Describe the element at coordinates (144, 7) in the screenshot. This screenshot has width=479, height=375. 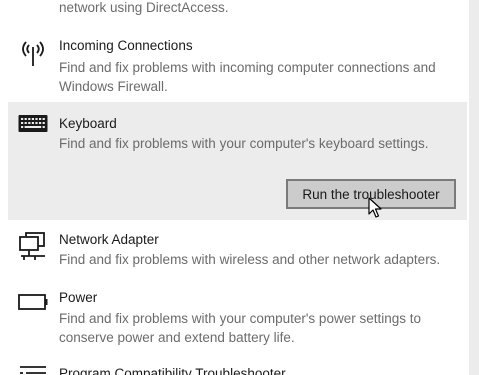
I see `item-description: network using DirectAccess.` at that location.